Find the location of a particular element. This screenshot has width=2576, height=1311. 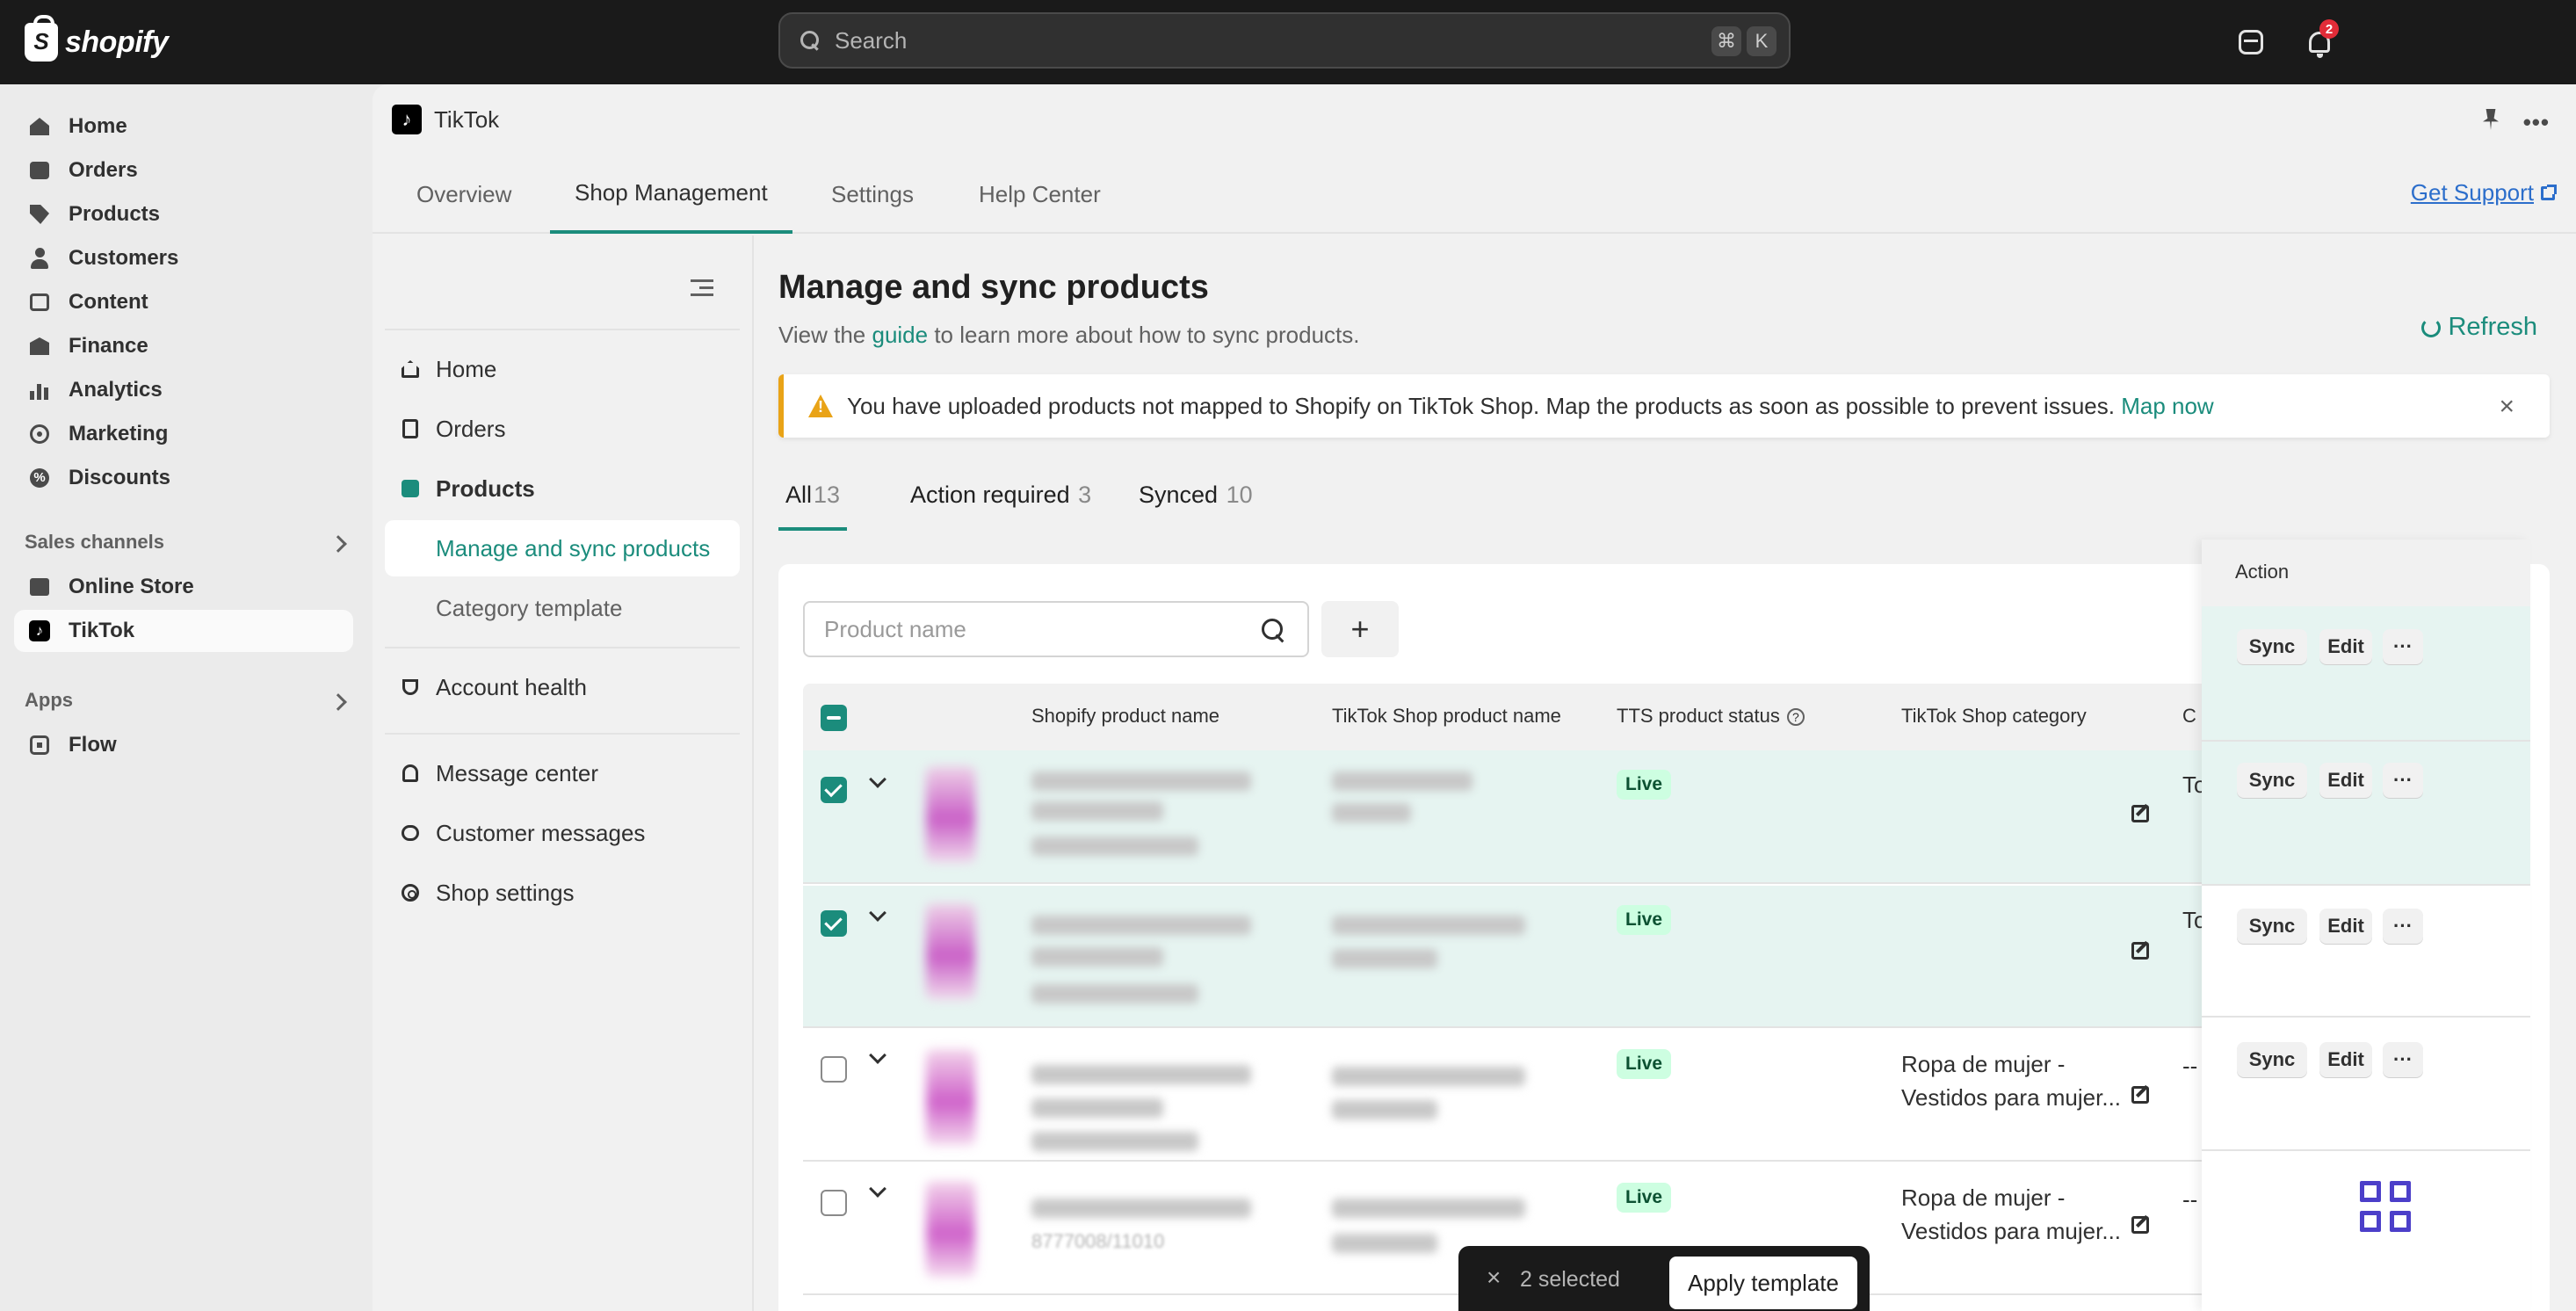

app-nav-customer-messages: Customer messages is located at coordinates (562, 833).